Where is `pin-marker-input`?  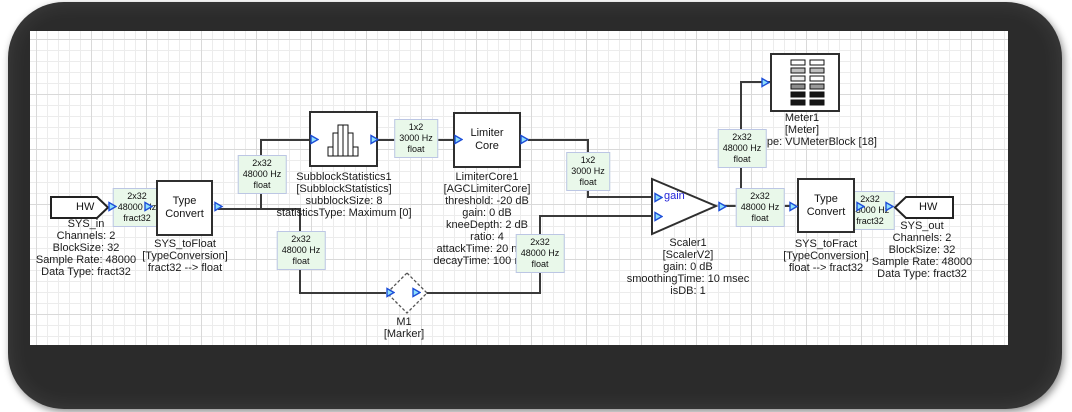
pin-marker-input is located at coordinates (390, 292).